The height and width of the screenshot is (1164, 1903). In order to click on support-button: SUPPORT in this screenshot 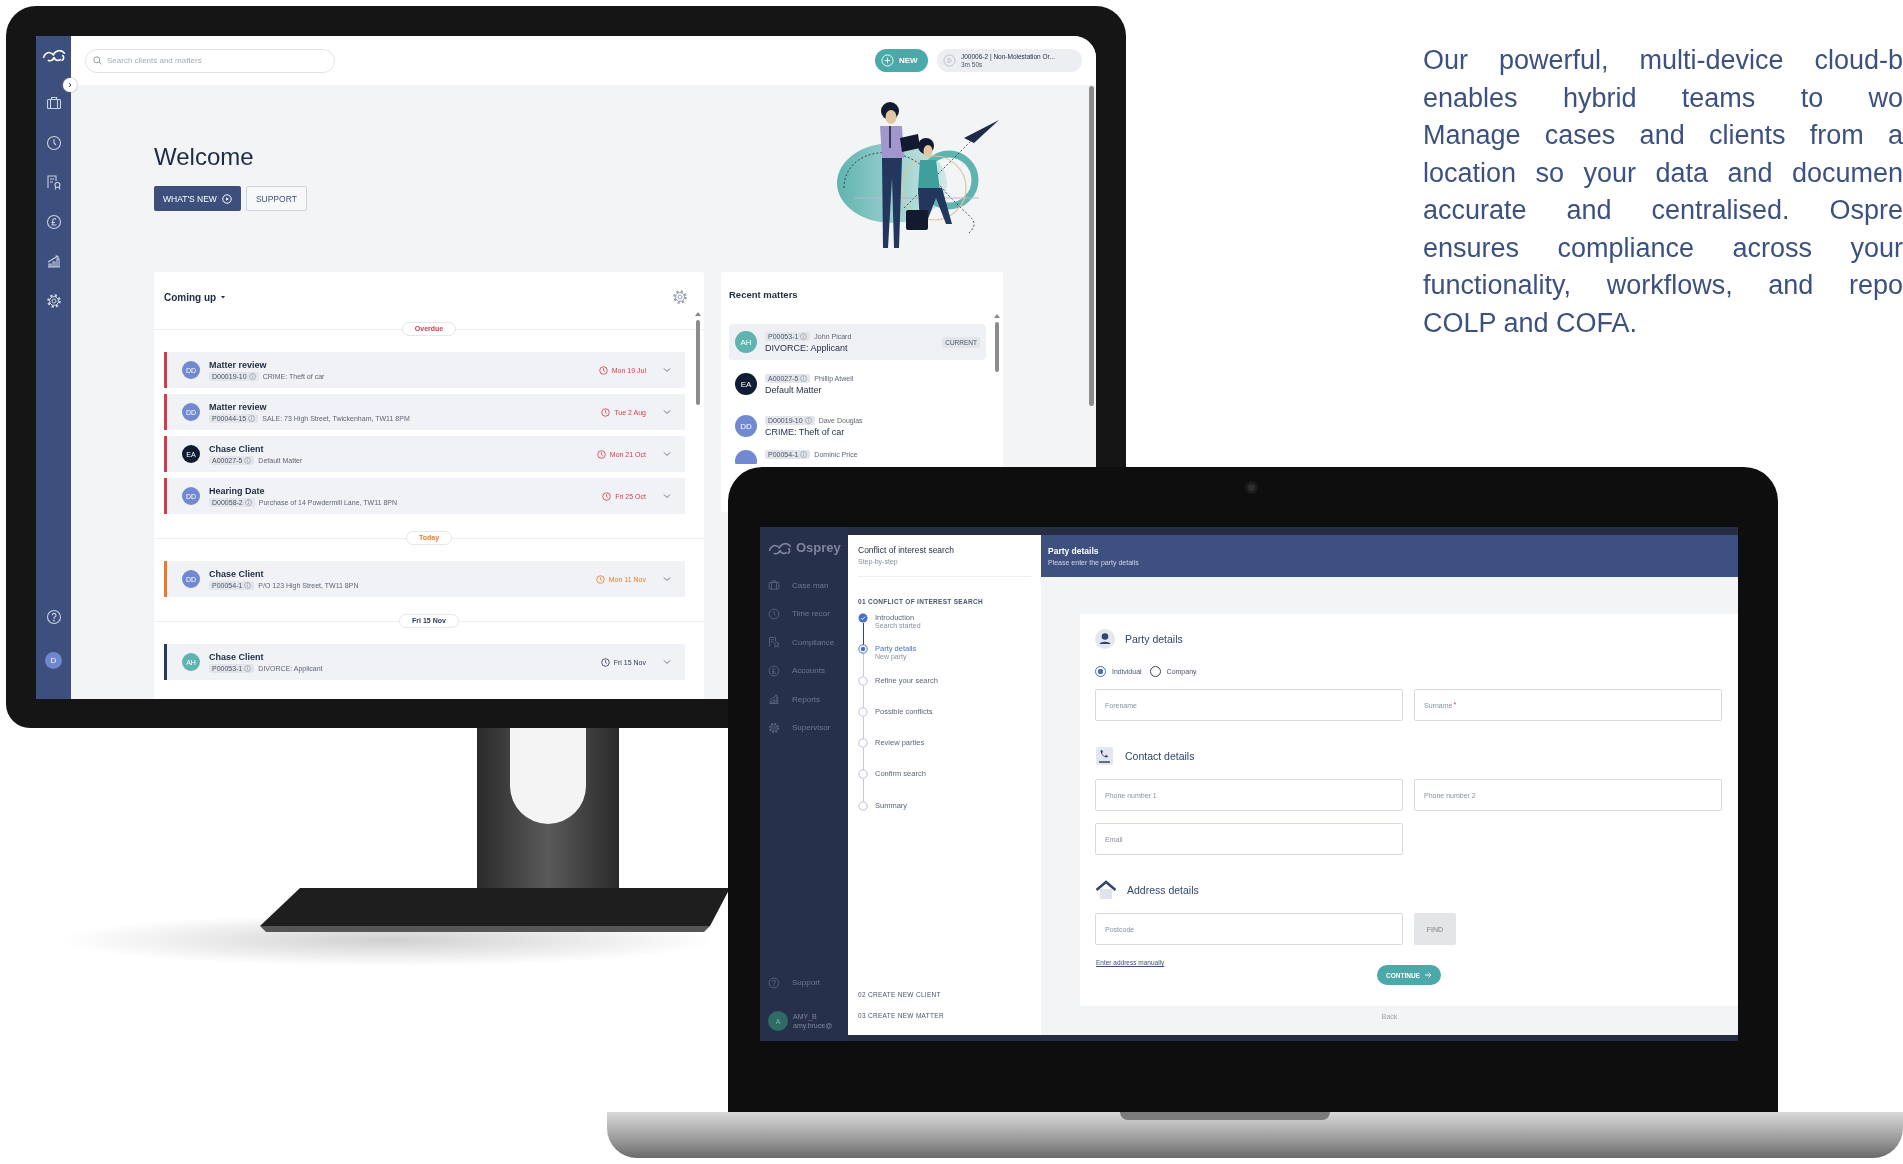, I will do `click(276, 198)`.